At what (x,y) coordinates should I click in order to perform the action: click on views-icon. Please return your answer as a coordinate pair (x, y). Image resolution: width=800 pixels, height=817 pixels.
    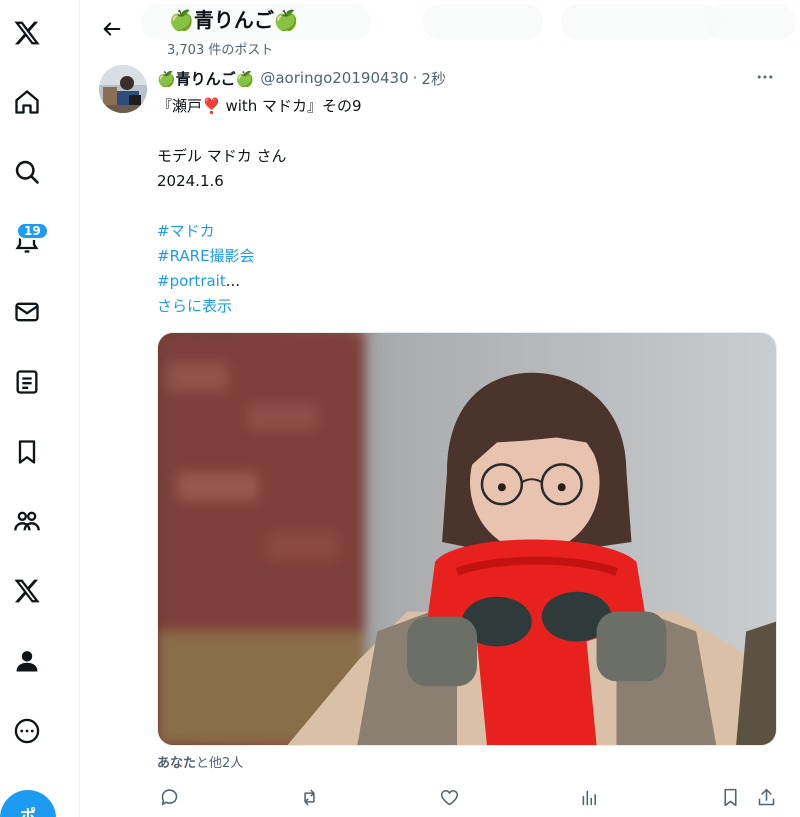
    Looking at the image, I should click on (589, 797).